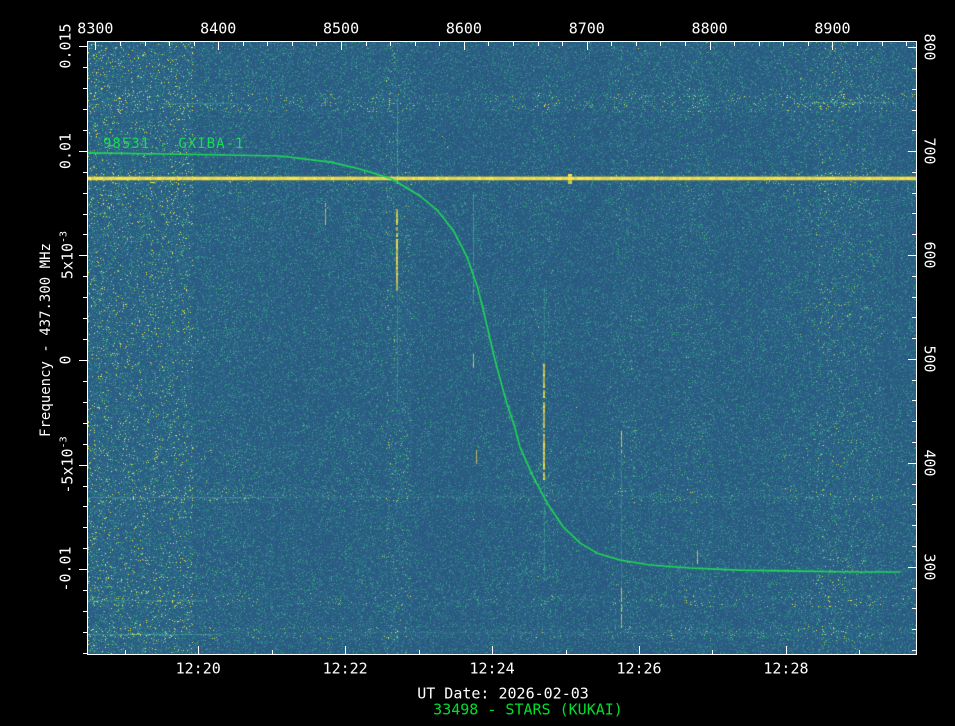 This screenshot has height=726, width=955. What do you see at coordinates (929, 47) in the screenshot?
I see `right-axis-tick-label: 800` at bounding box center [929, 47].